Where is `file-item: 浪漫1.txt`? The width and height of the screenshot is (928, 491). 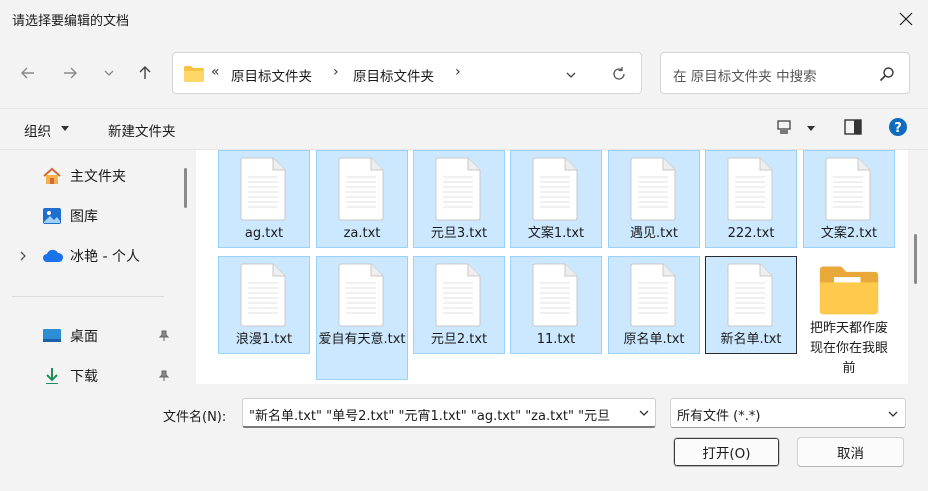
file-item: 浪漫1.txt is located at coordinates (264, 305).